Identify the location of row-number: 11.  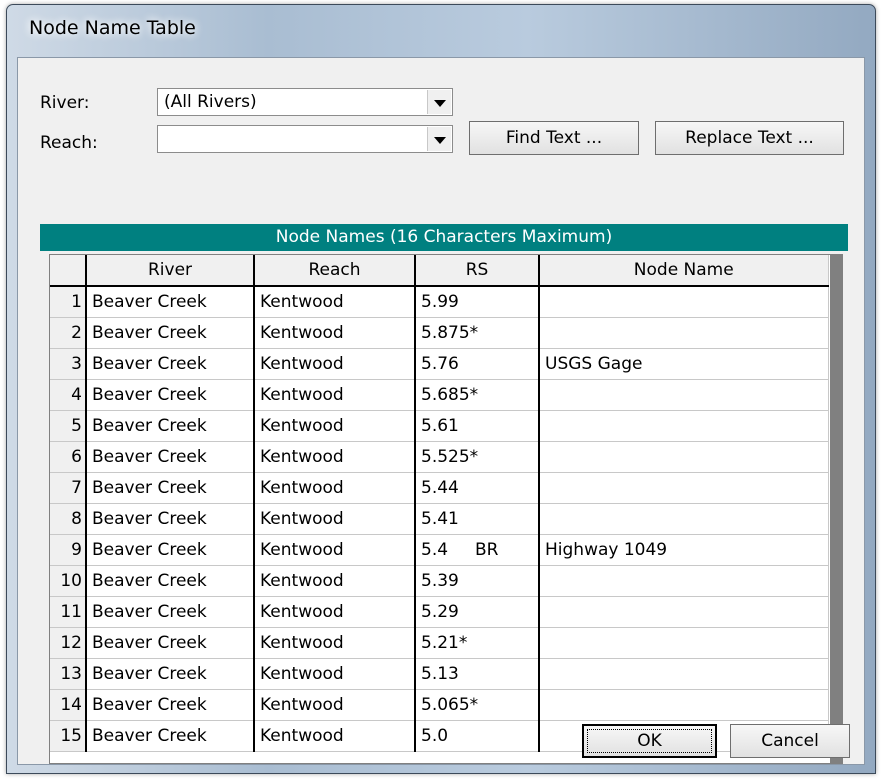
(68, 612).